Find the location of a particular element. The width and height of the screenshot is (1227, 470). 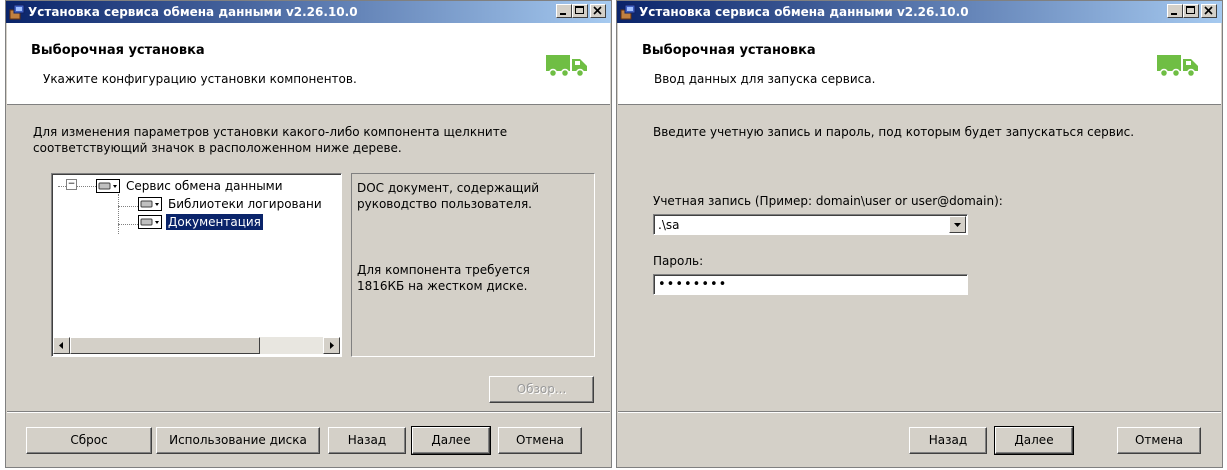

scroll-right-icon is located at coordinates (332, 345).